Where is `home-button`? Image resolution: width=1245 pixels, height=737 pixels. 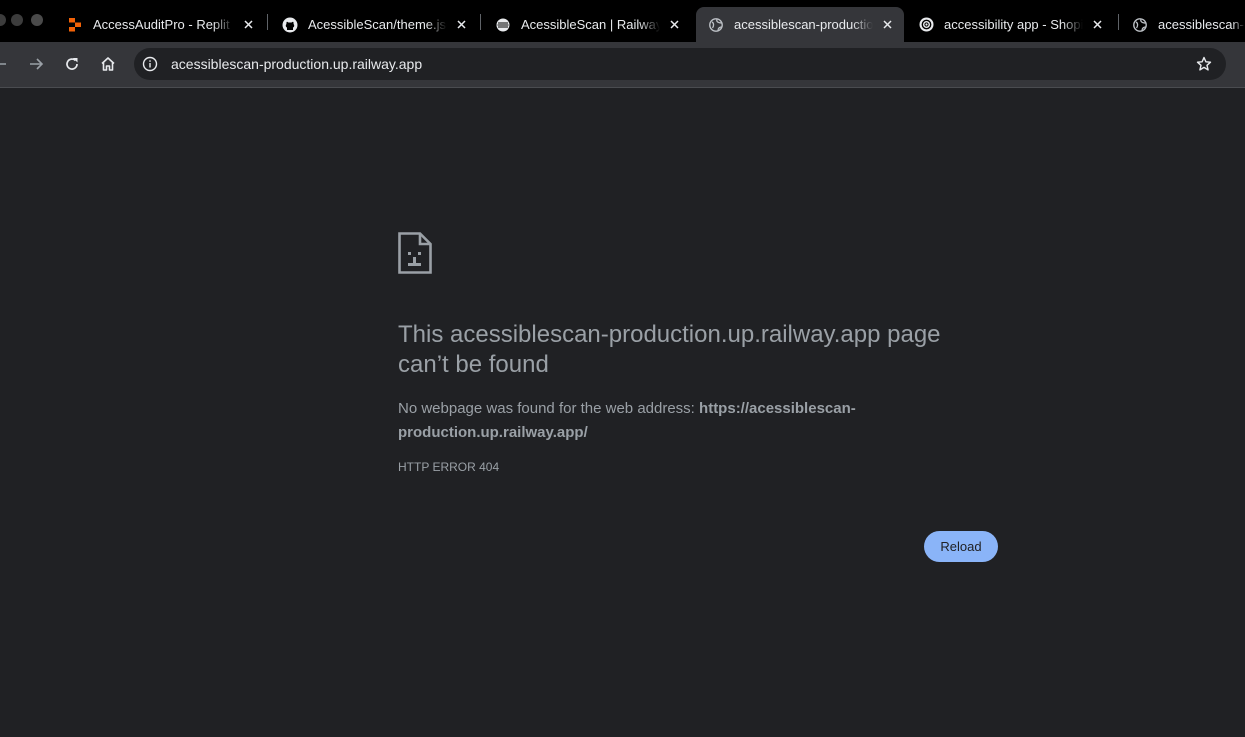 home-button is located at coordinates (108, 64).